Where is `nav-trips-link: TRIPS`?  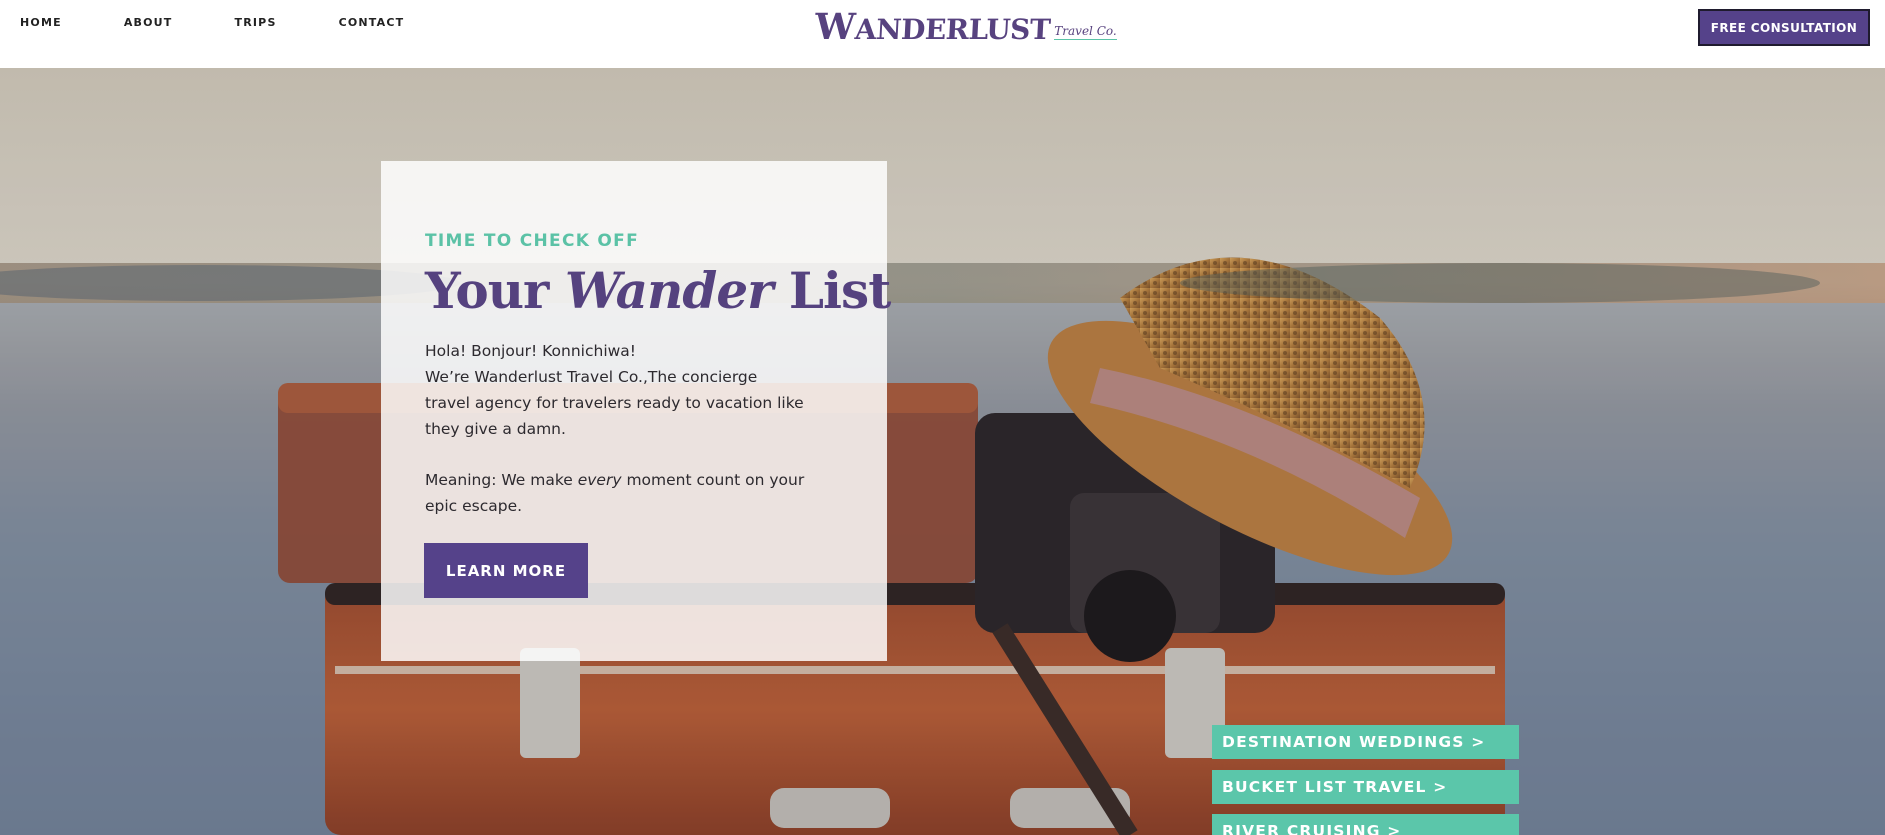 nav-trips-link: TRIPS is located at coordinates (256, 22).